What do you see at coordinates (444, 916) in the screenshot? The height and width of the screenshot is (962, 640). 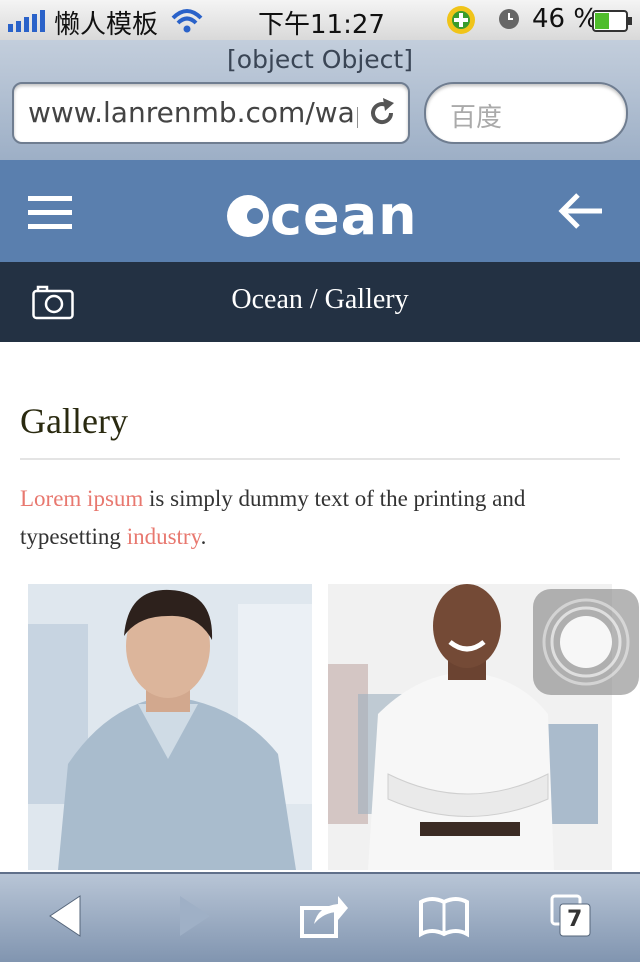 I see `bookmarks-icon` at bounding box center [444, 916].